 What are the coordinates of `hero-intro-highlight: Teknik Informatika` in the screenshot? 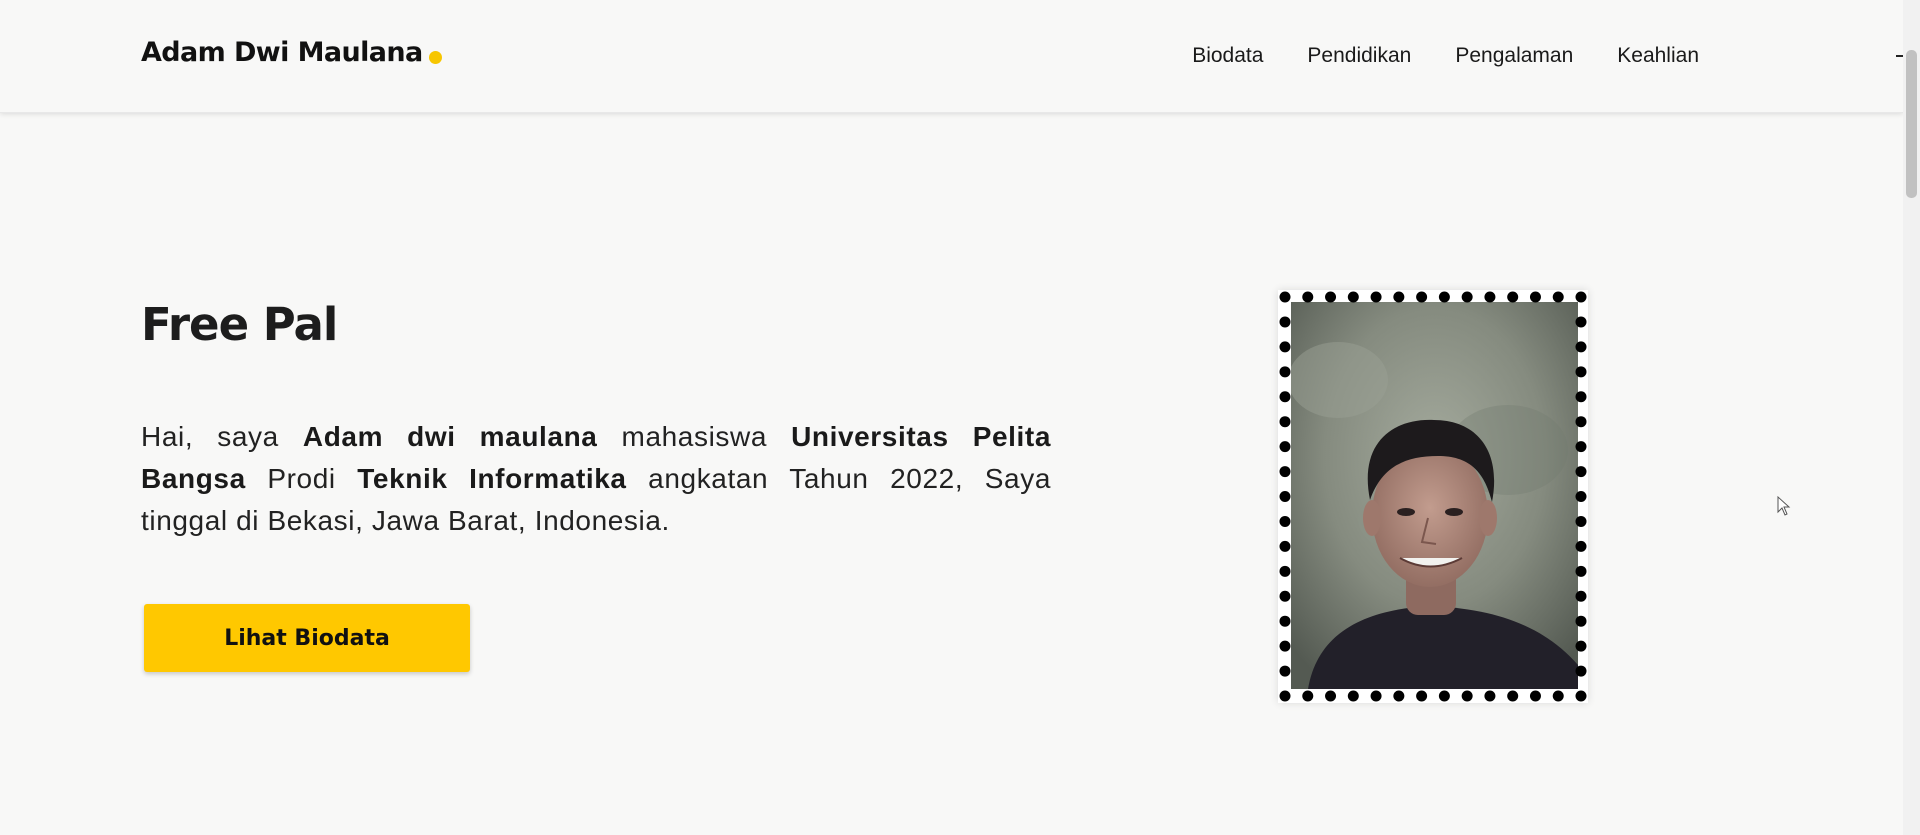 It's located at (492, 478).